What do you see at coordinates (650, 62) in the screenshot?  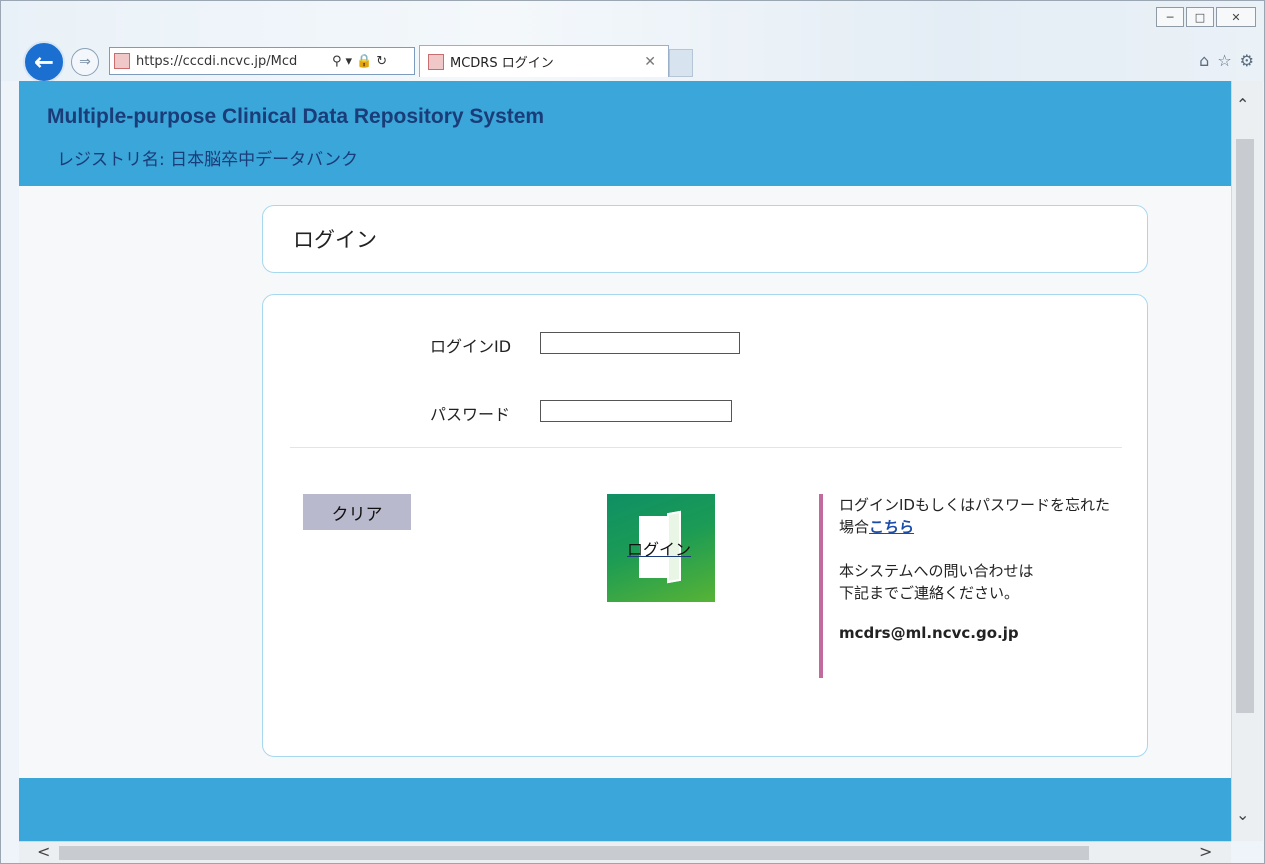 I see `tab-close-icon: ✕` at bounding box center [650, 62].